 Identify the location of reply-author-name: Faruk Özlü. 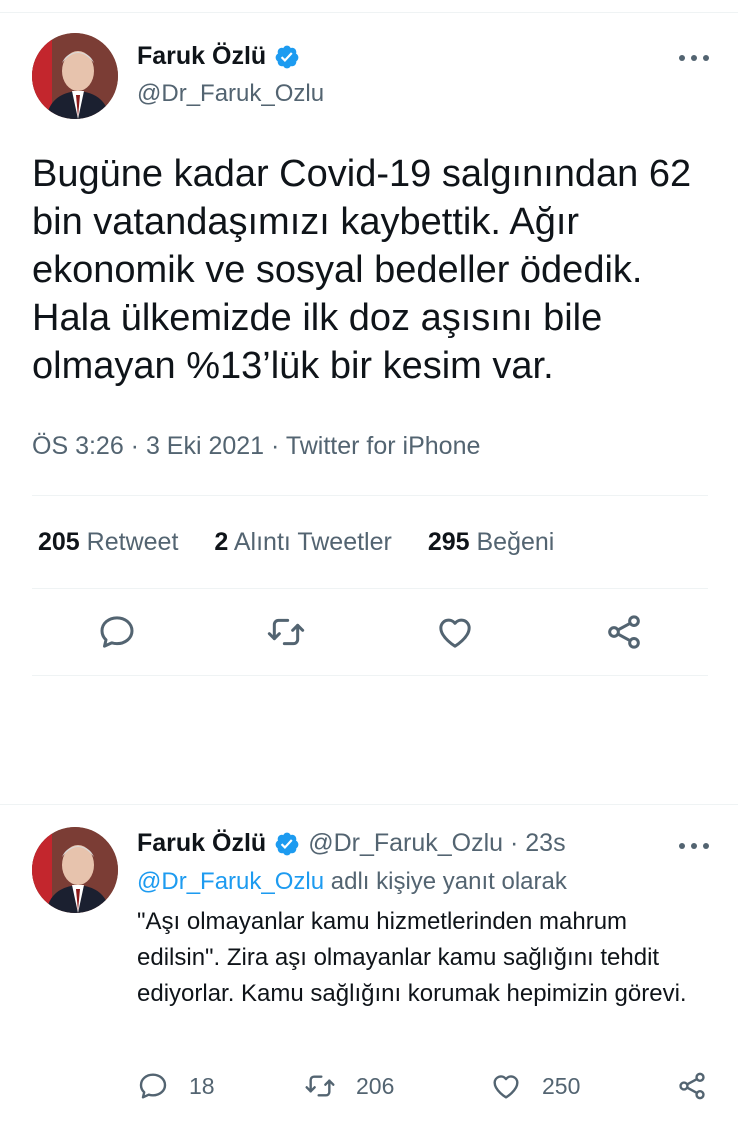
(201, 843).